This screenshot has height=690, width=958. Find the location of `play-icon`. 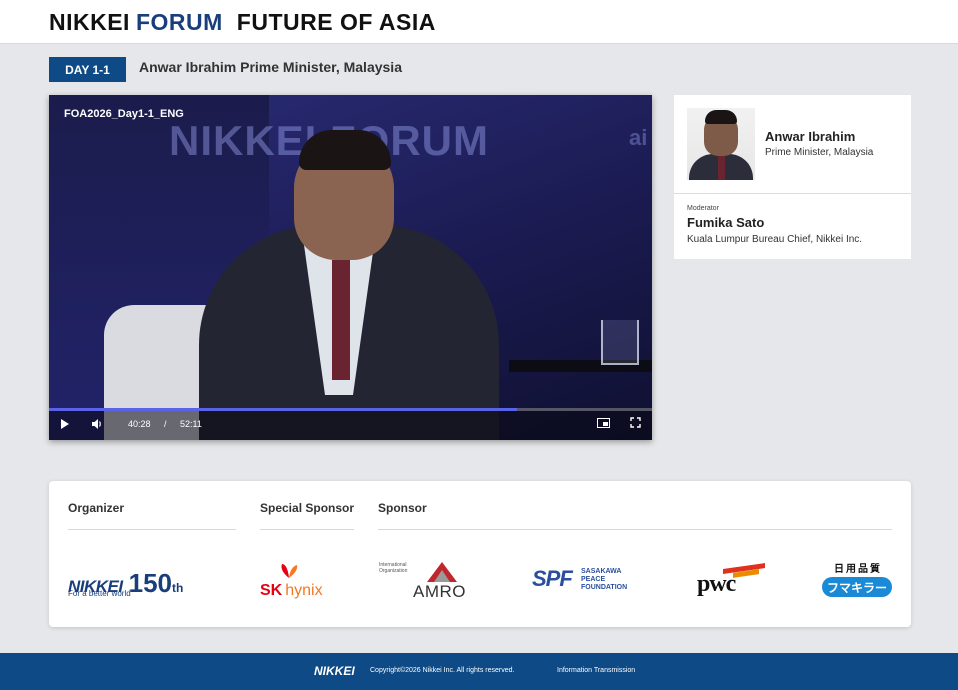

play-icon is located at coordinates (65, 424).